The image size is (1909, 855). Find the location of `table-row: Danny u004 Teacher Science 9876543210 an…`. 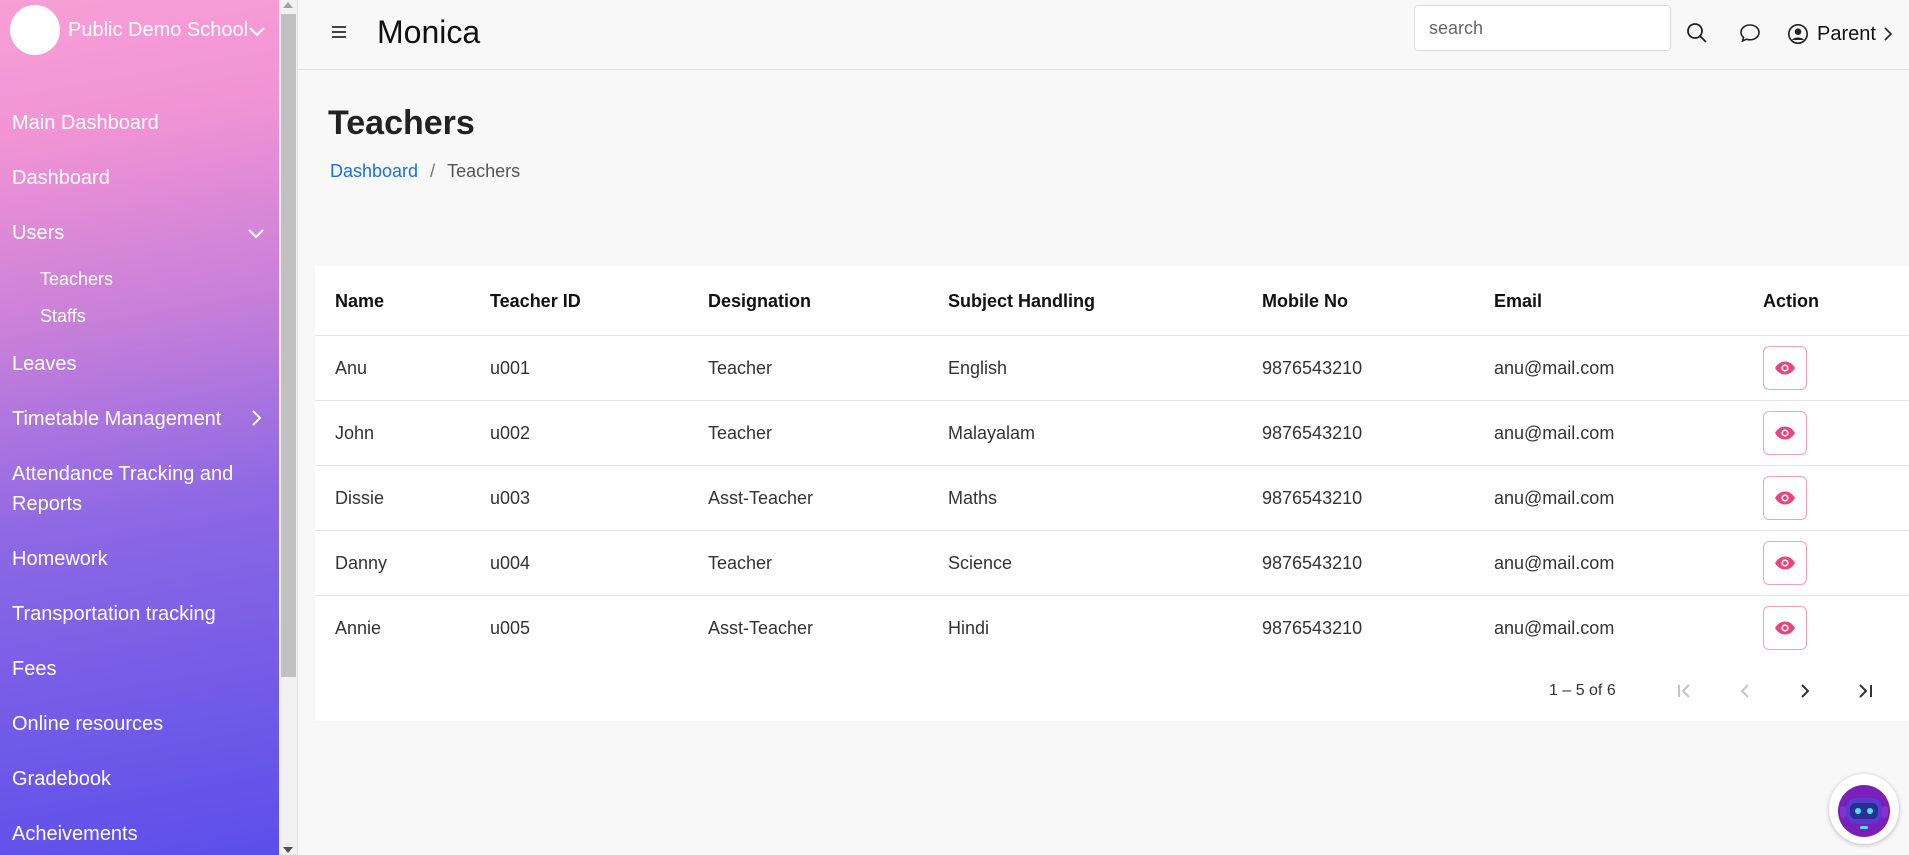

table-row: Danny u004 Teacher Science 9876543210 an… is located at coordinates (1112, 562).